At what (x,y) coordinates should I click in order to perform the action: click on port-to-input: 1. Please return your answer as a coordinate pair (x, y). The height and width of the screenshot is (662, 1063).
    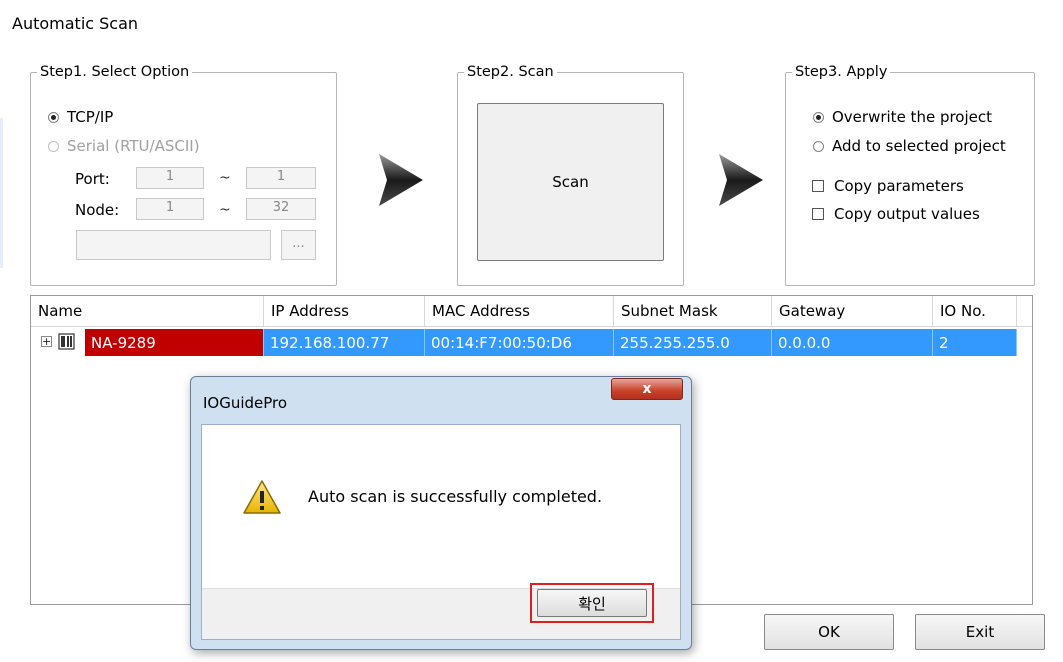
    Looking at the image, I should click on (281, 178).